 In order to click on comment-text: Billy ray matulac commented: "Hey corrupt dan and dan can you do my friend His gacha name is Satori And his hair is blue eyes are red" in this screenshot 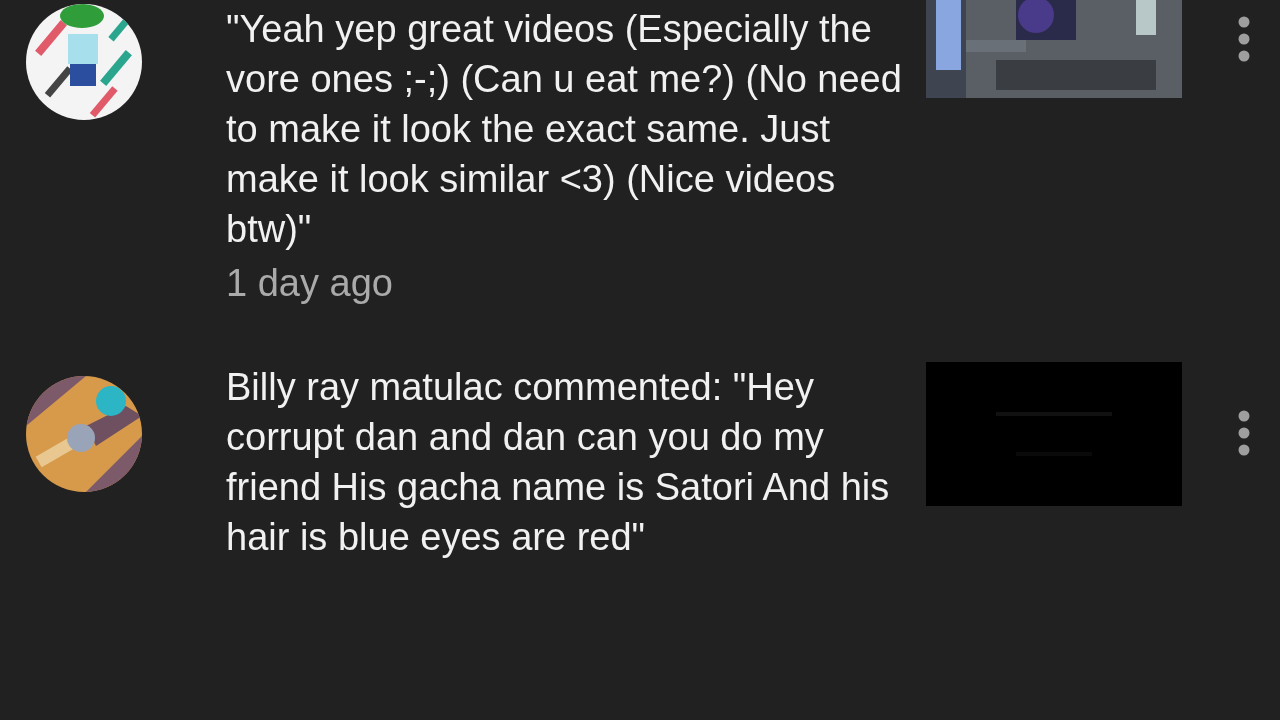, I will do `click(558, 462)`.